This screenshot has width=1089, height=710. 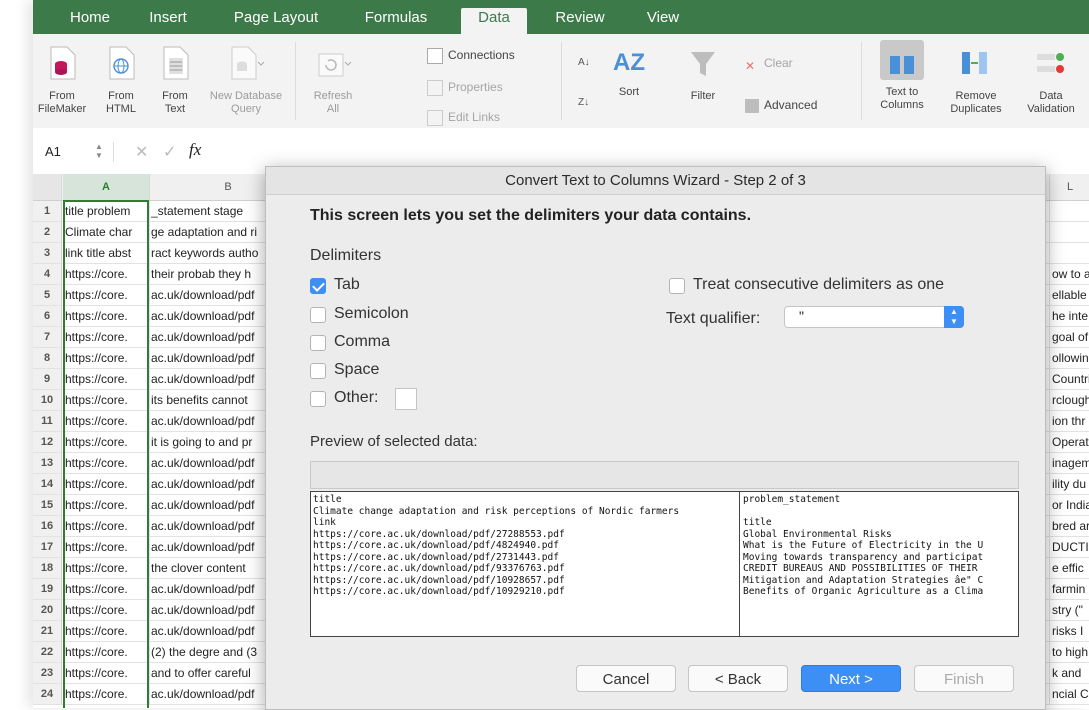 I want to click on cell-l: Operat, so click(x=1069, y=442).